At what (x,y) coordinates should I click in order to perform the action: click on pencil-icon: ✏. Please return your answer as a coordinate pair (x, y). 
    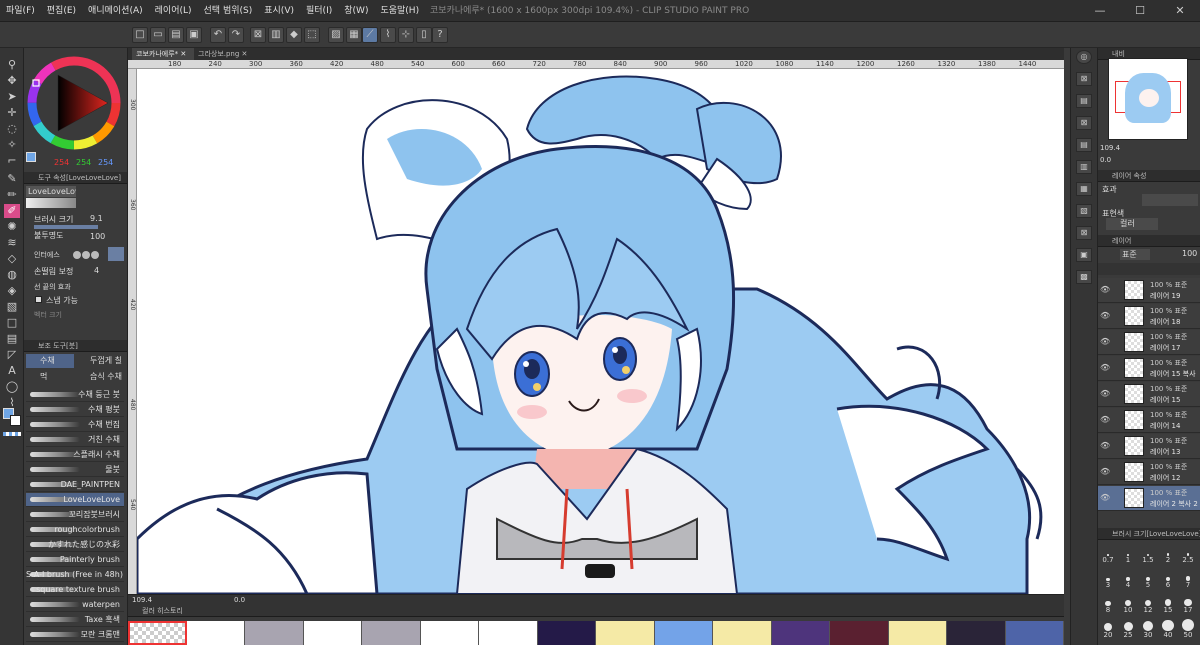
    Looking at the image, I should click on (12, 195).